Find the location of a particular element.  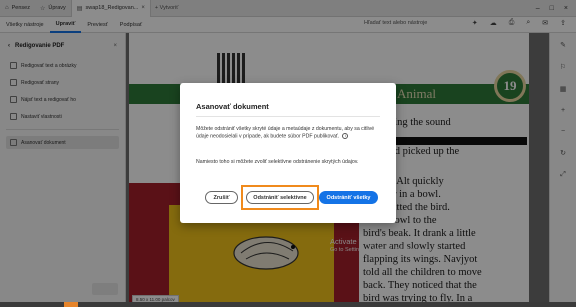

bottom-bar is located at coordinates (288, 304).